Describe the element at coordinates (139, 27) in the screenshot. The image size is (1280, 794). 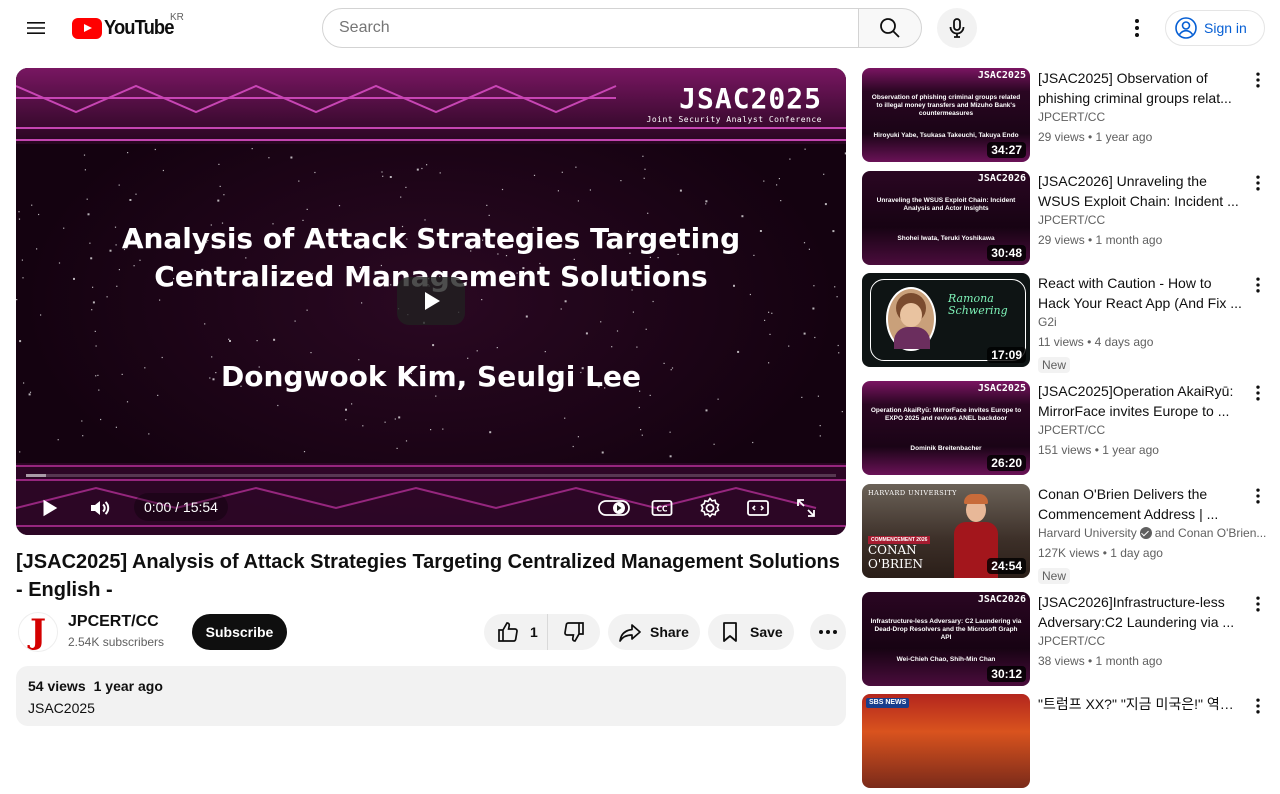
I see `logo-text: YouTube` at that location.